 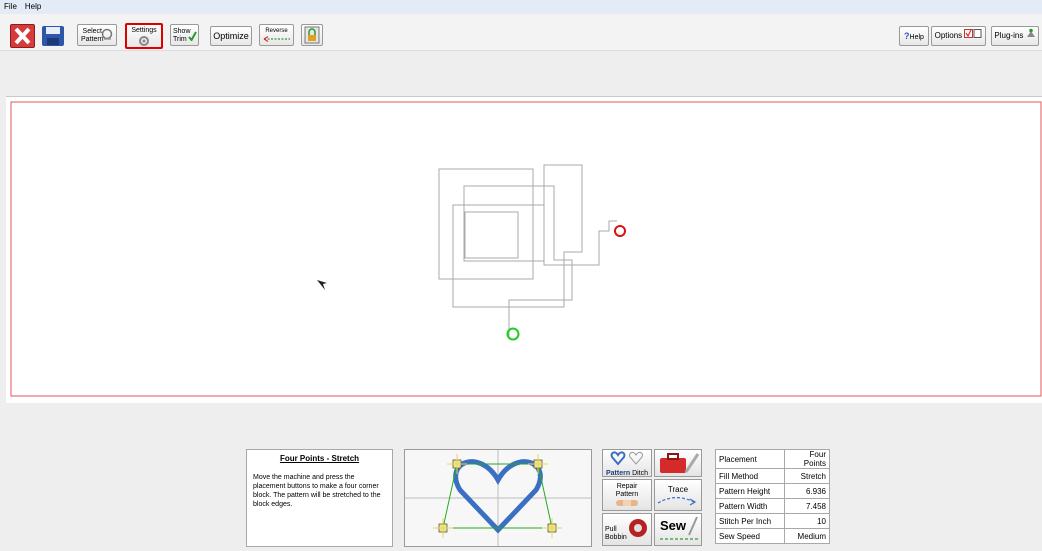 I want to click on table-row: Stitch Per Inch 10, so click(x=772, y=521).